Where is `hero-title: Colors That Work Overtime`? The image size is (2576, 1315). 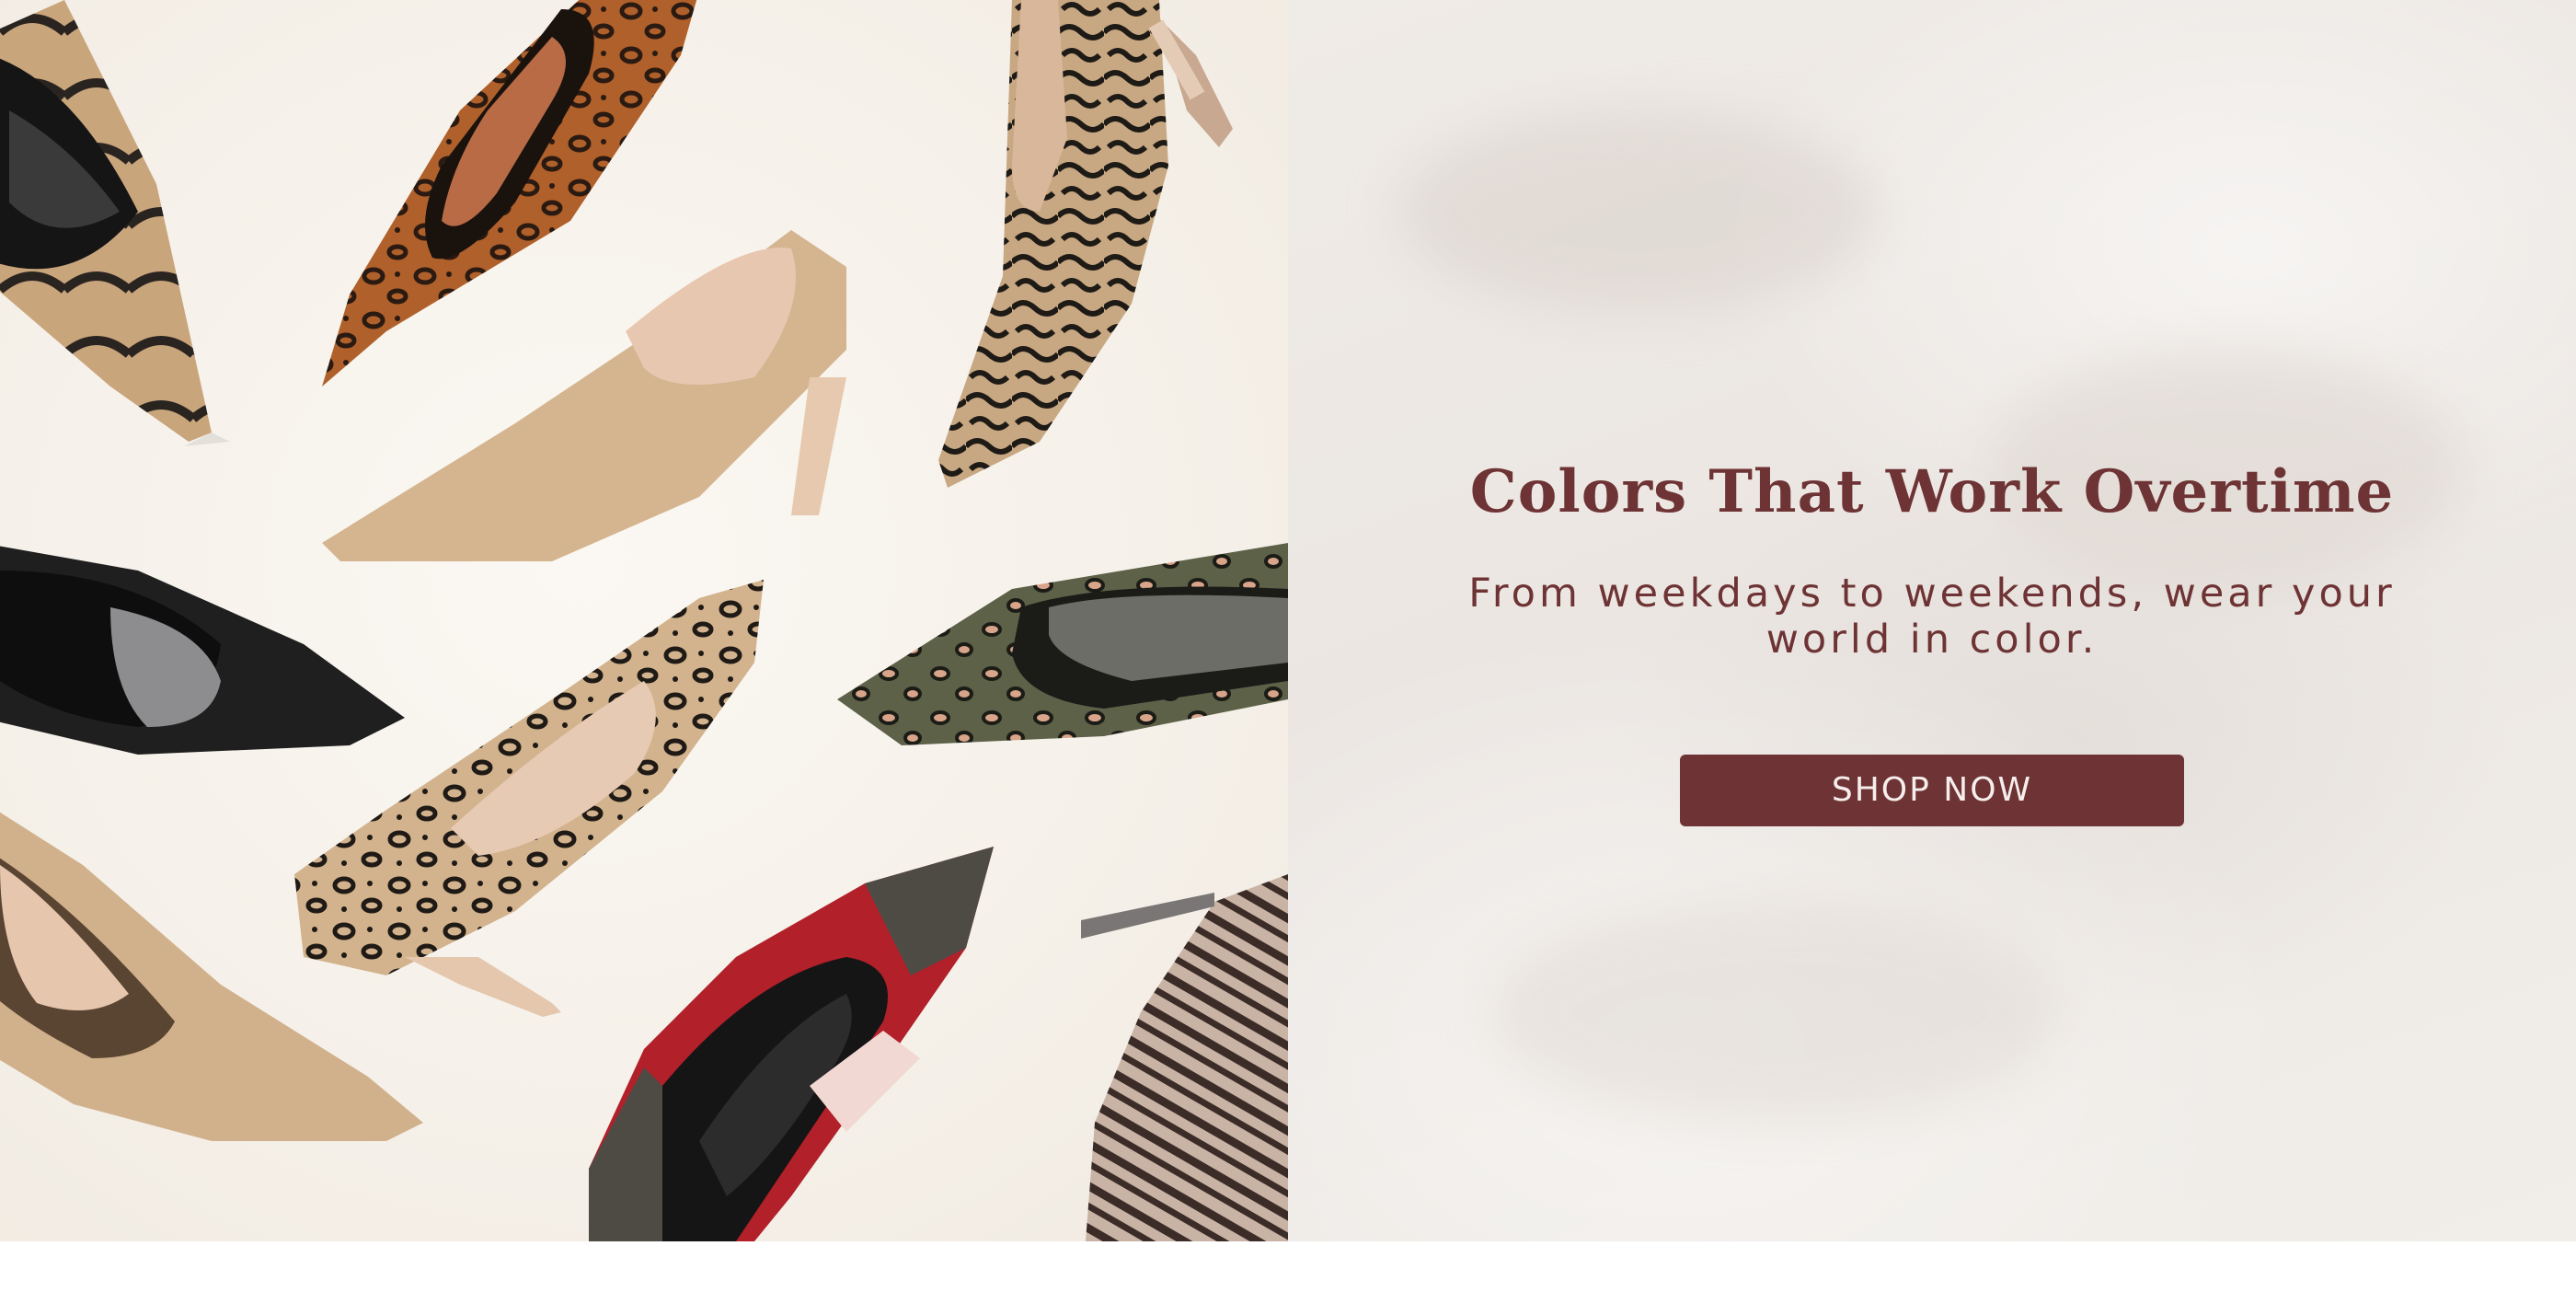
hero-title: Colors That Work Overtime is located at coordinates (1932, 491).